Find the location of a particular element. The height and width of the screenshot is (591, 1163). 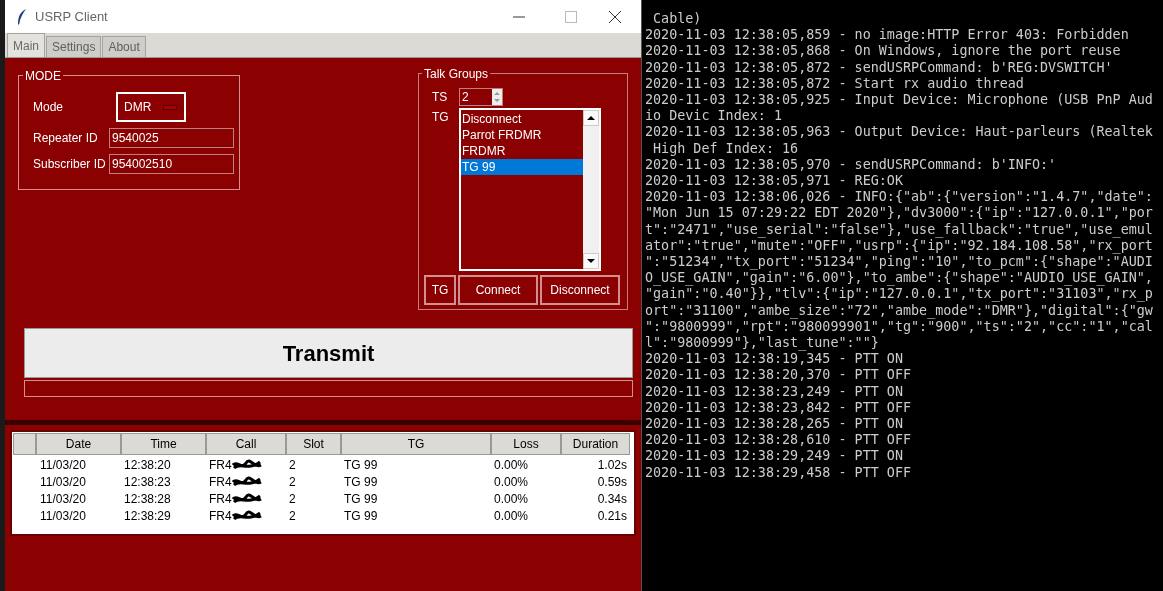

console-line: "Mon Jun 15 07:29:22 EDT 2020"},"dv3000":{"ip":"127.0.0.1","por is located at coordinates (899, 213).